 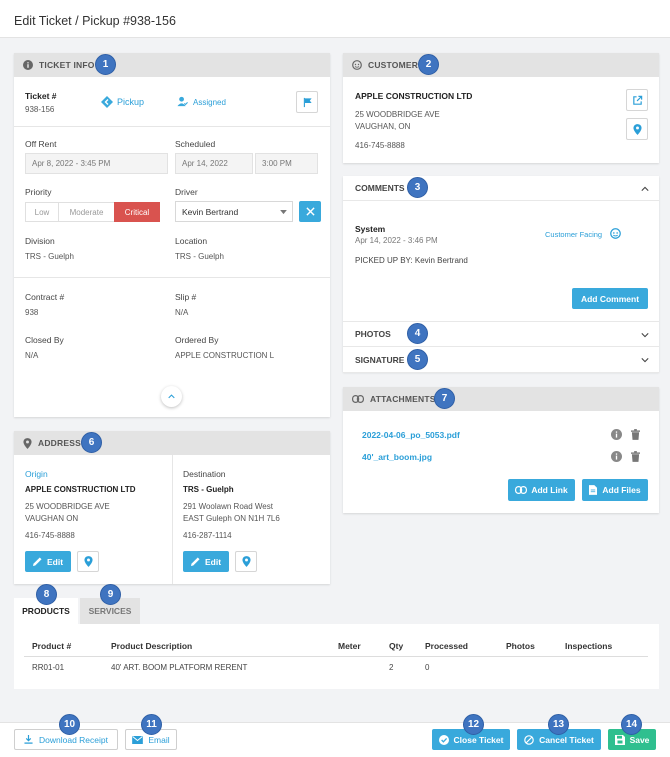 What do you see at coordinates (336, 656) in the screenshot?
I see `table-header-divider` at bounding box center [336, 656].